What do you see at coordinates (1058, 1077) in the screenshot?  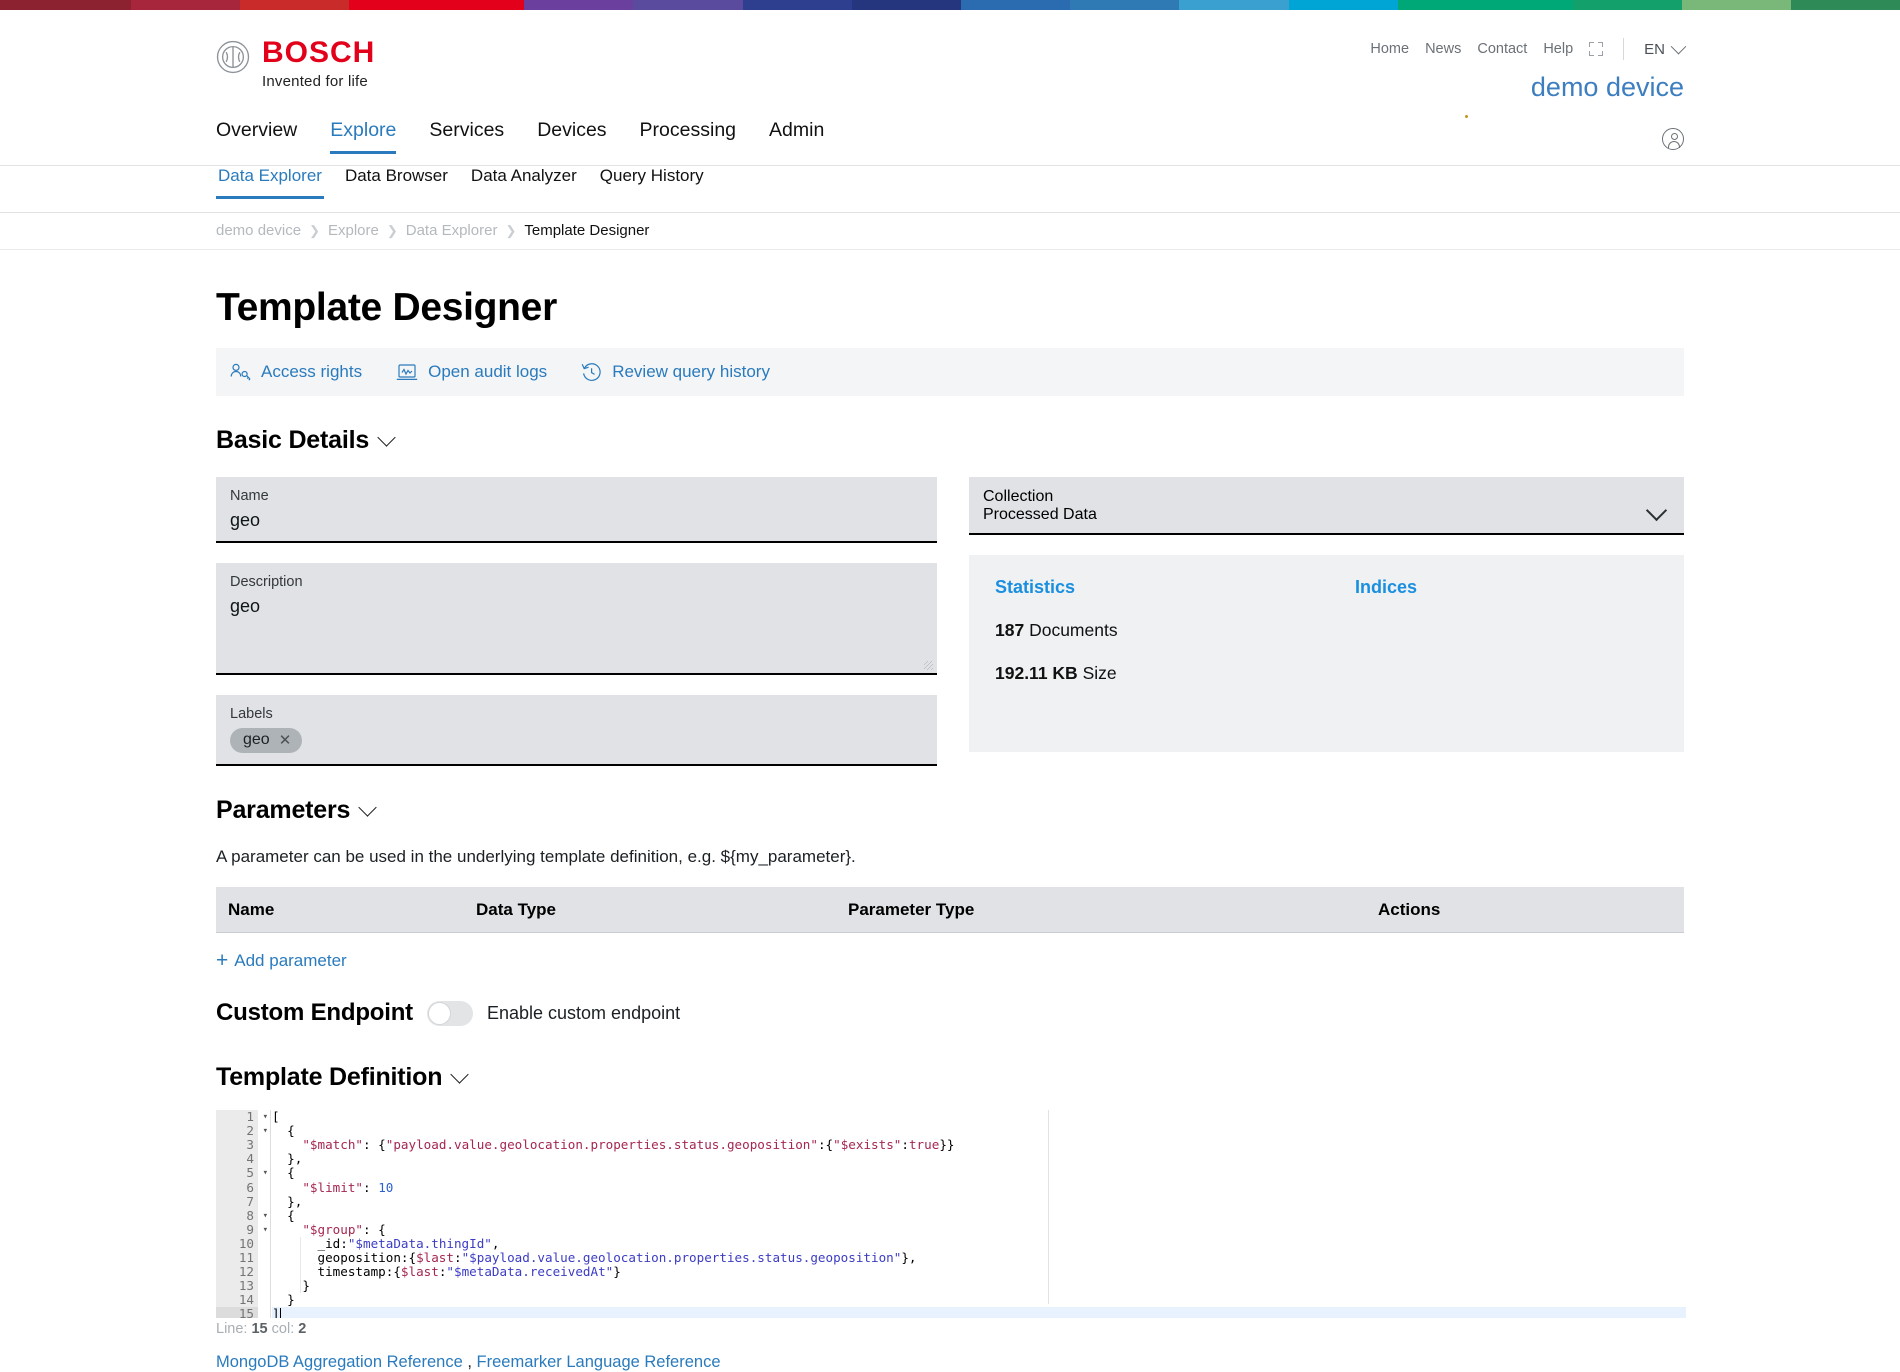 I see `template-definition-header: Template Definition` at bounding box center [1058, 1077].